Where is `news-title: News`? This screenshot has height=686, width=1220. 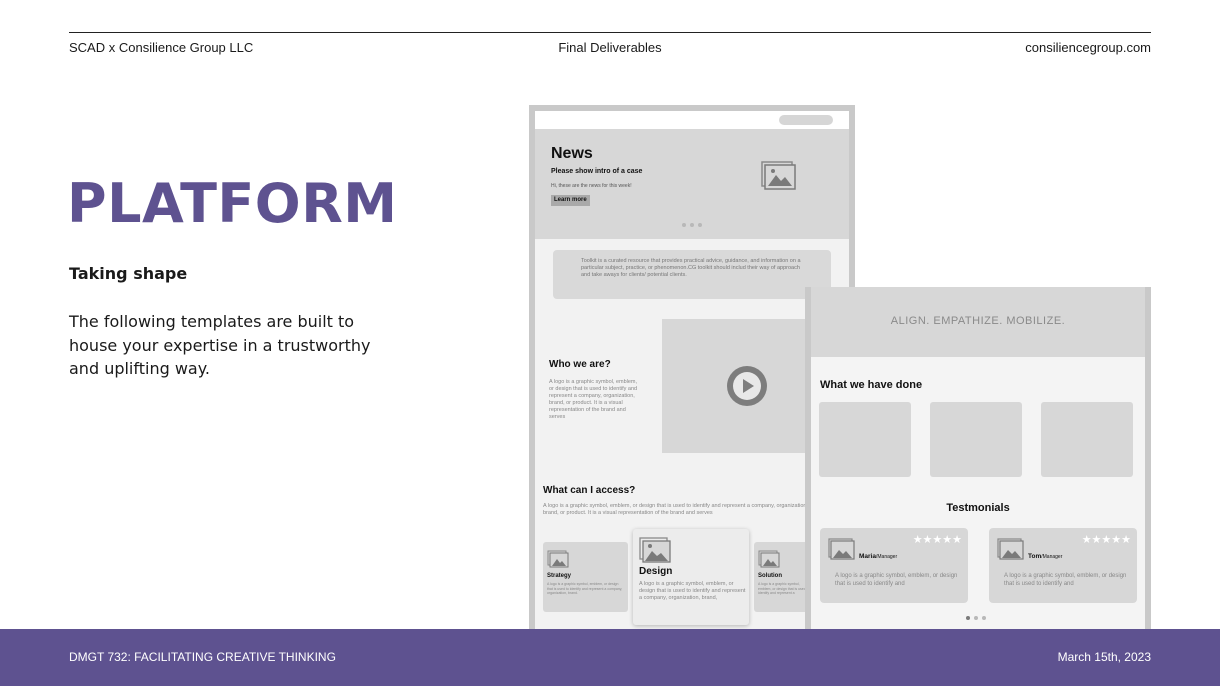
news-title: News is located at coordinates (572, 153).